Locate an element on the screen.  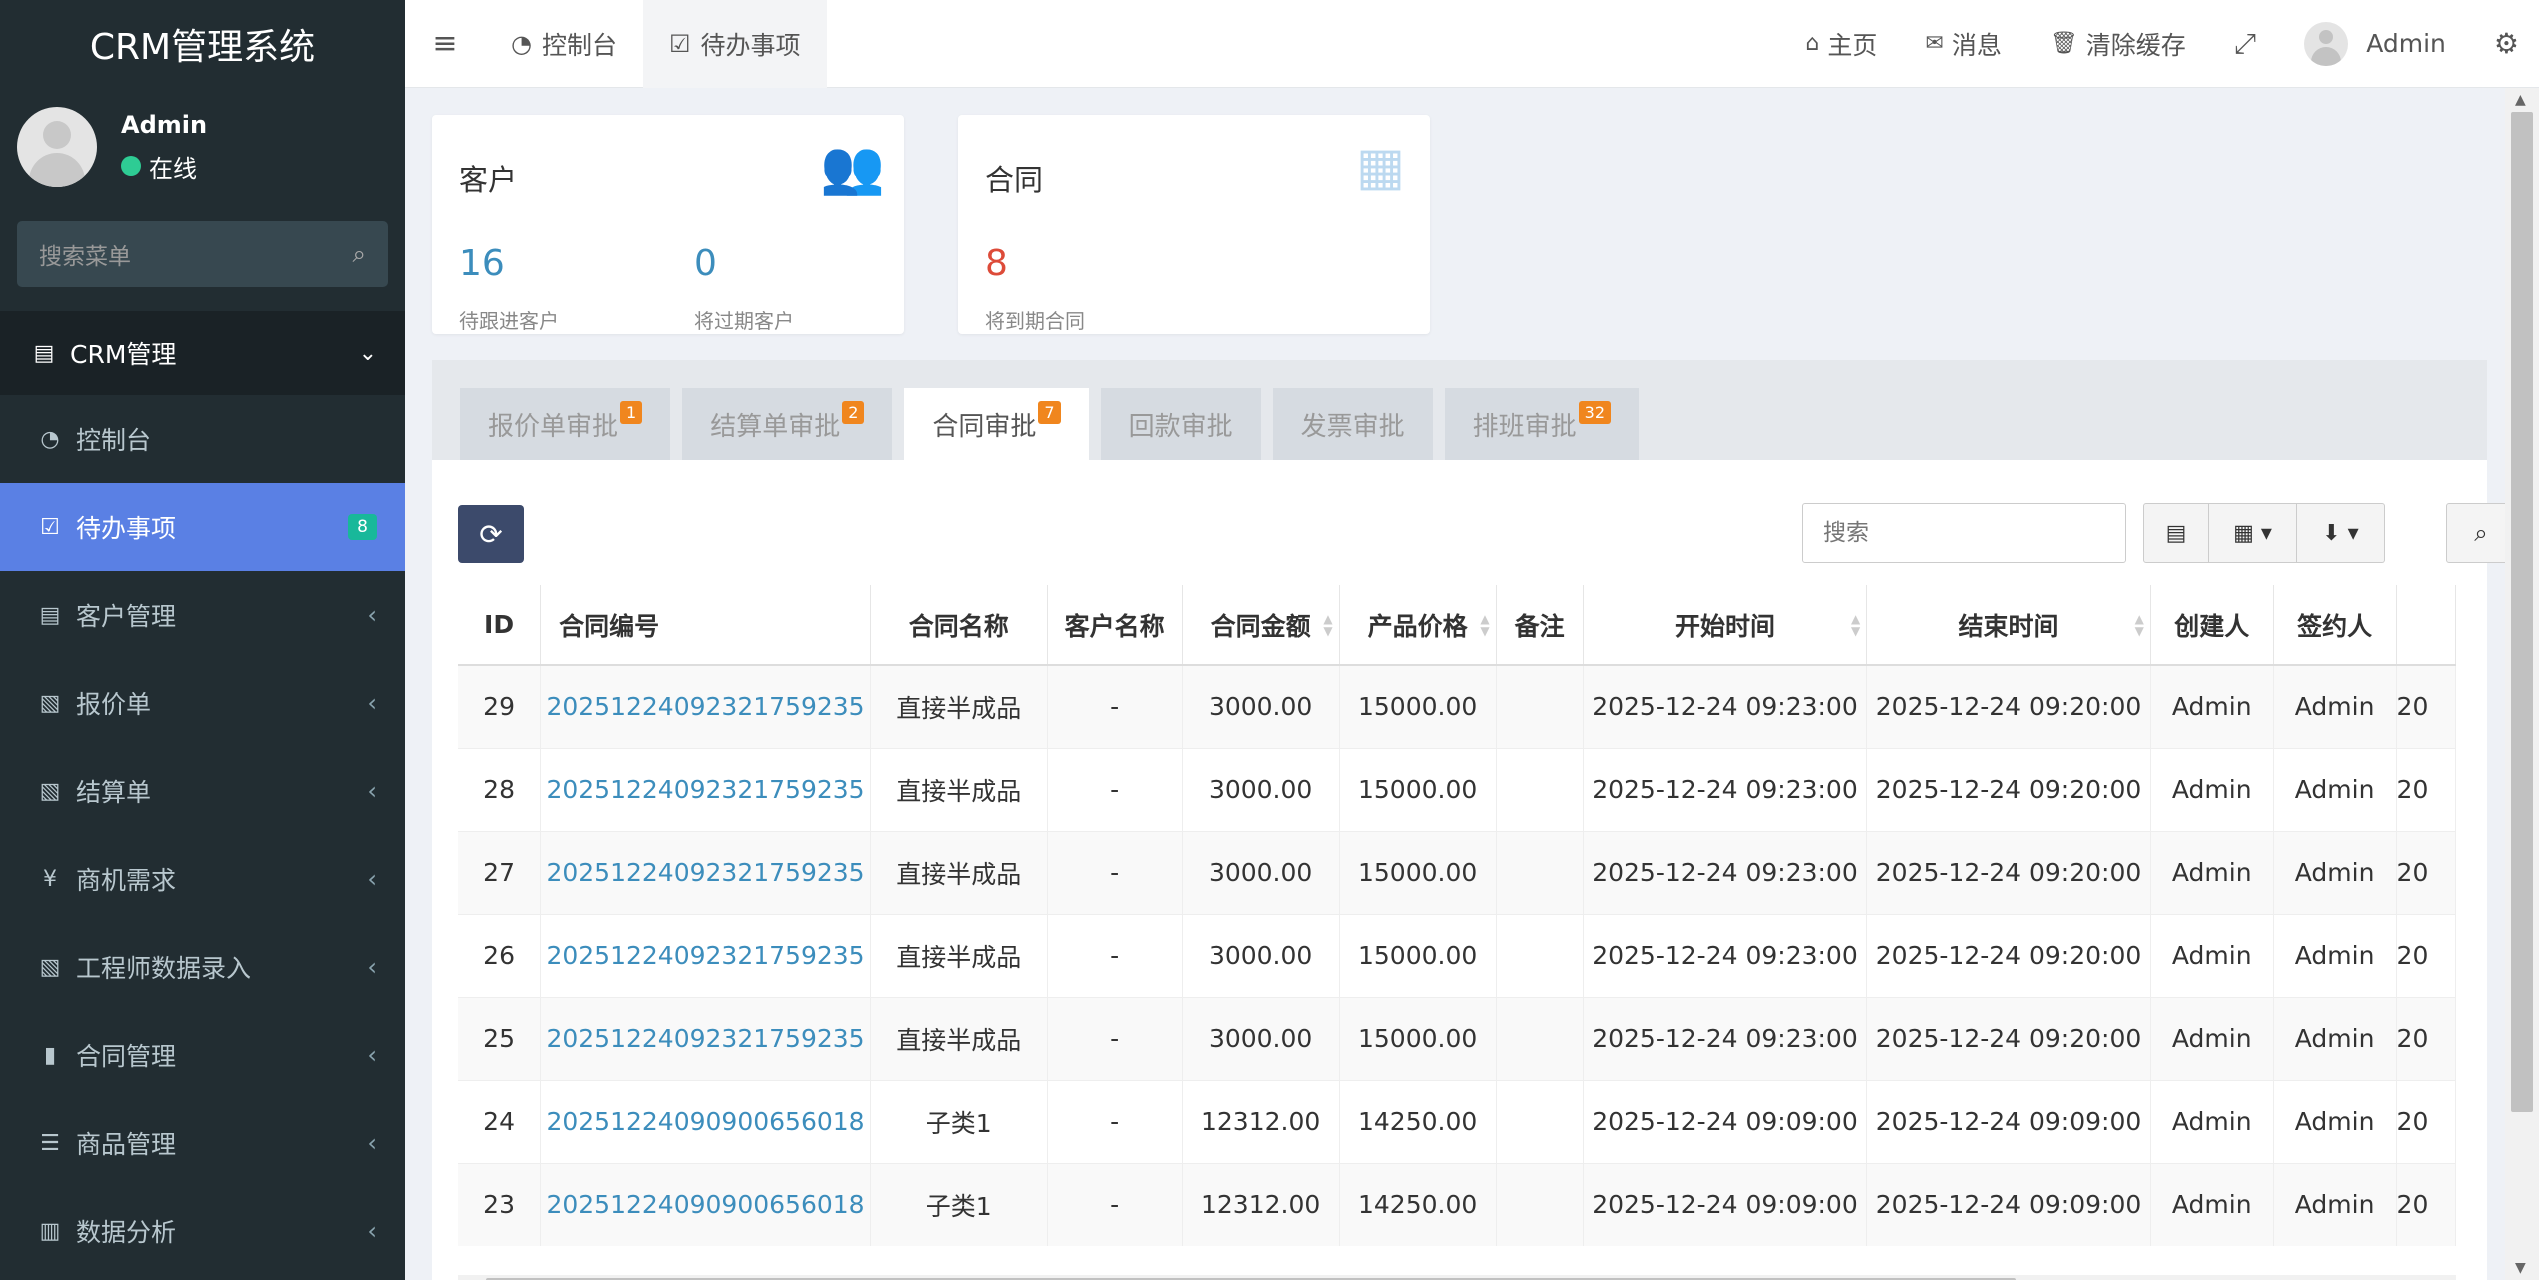
column-header-label: 合同名称 is located at coordinates (958, 626).